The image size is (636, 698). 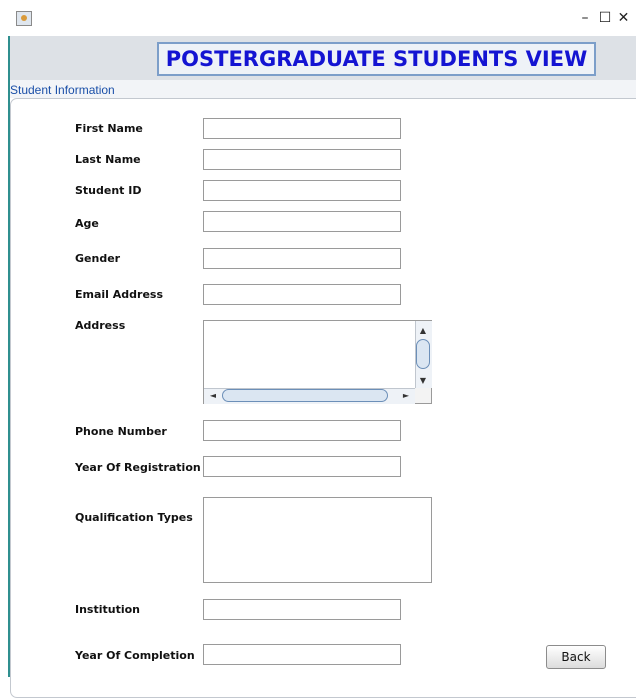 What do you see at coordinates (302, 430) in the screenshot?
I see `phone-number-field` at bounding box center [302, 430].